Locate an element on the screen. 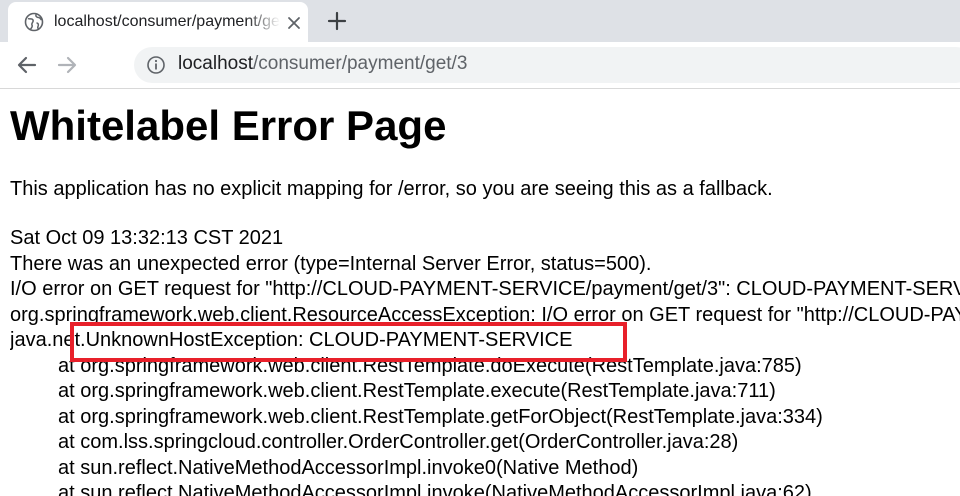  tab-title: localhost/consumer/payment/get/3 is located at coordinates (167, 21).